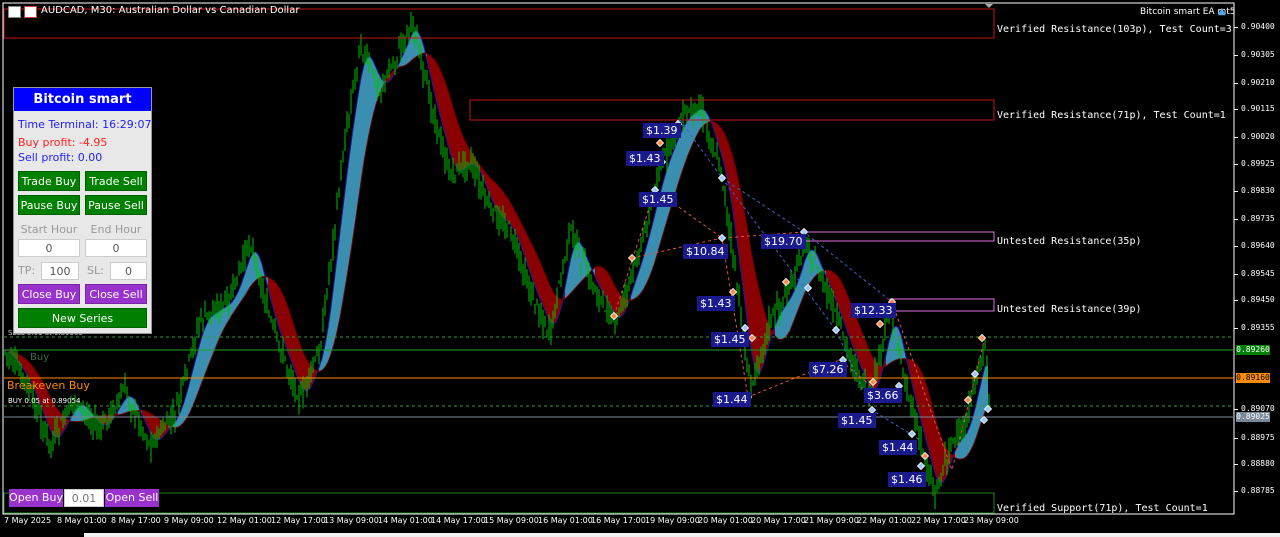 The image size is (1280, 537). I want to click on chart-type-icon, so click(30, 12).